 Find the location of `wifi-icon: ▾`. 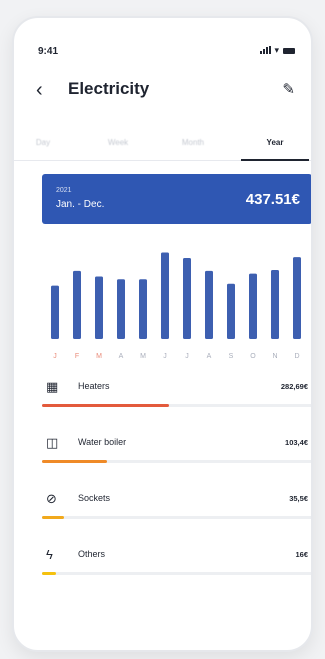

wifi-icon: ▾ is located at coordinates (276, 50).